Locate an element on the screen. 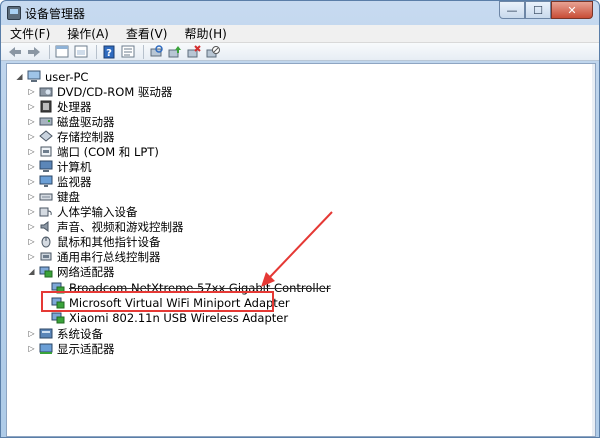 This screenshot has height=438, width=600. disable-icon is located at coordinates (213, 52).